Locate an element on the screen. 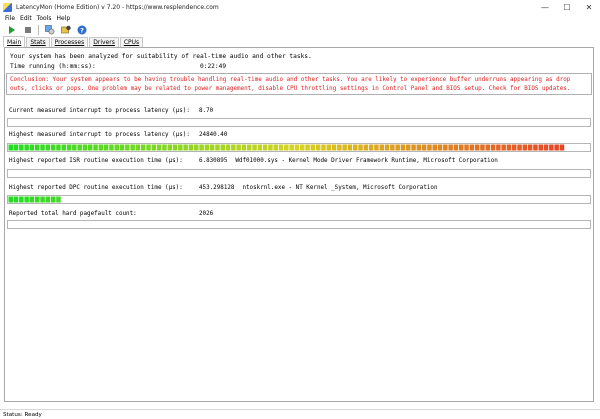 The height and width of the screenshot is (419, 600). tab-bar: Main Stats Processes Drivers CPUs is located at coordinates (300, 41).